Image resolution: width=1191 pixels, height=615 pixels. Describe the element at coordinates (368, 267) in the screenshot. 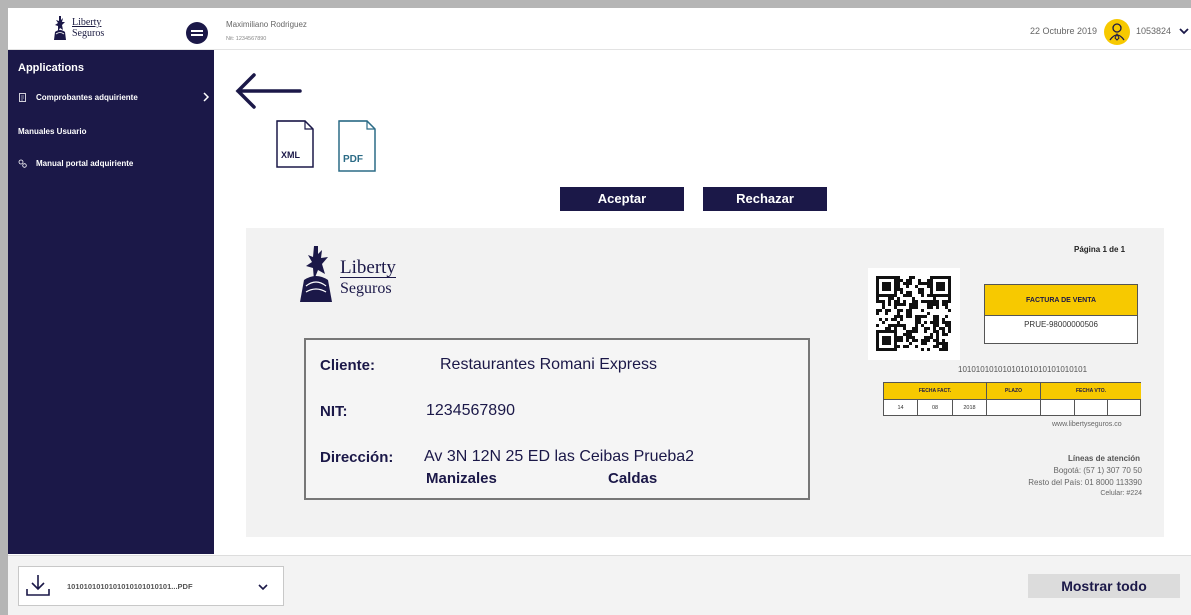

I see `invoice-logo-line1: Liberty` at that location.